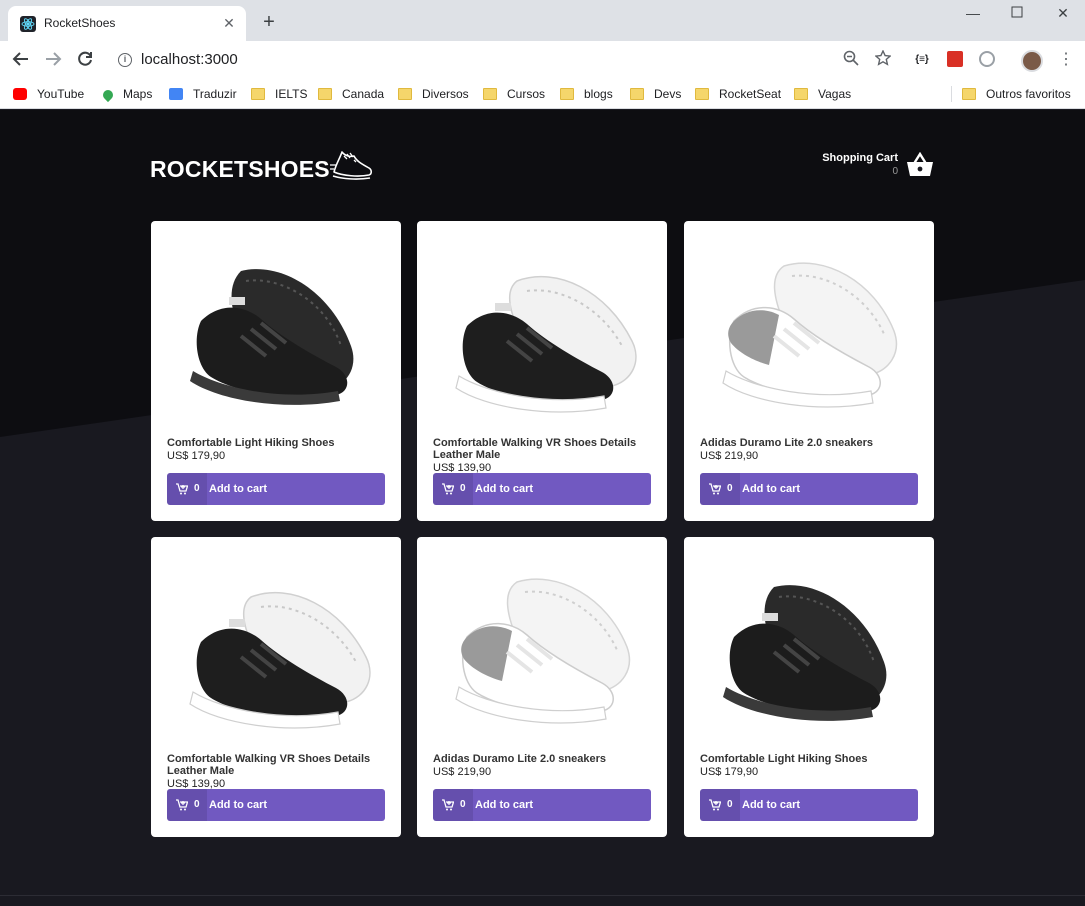  What do you see at coordinates (203, 94) in the screenshot?
I see `bookmark-traduzir: Traduzir` at bounding box center [203, 94].